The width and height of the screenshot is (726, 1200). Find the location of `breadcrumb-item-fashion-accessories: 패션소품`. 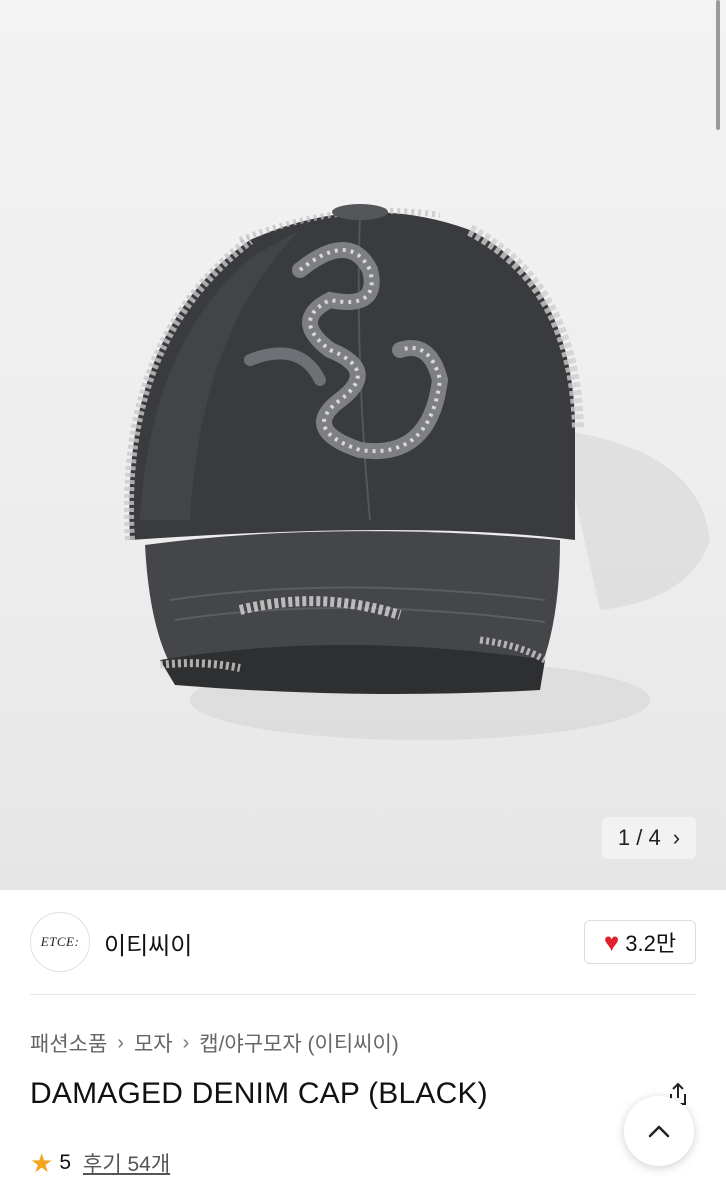

breadcrumb-item-fashion-accessories: 패션소품 is located at coordinates (68, 1043).